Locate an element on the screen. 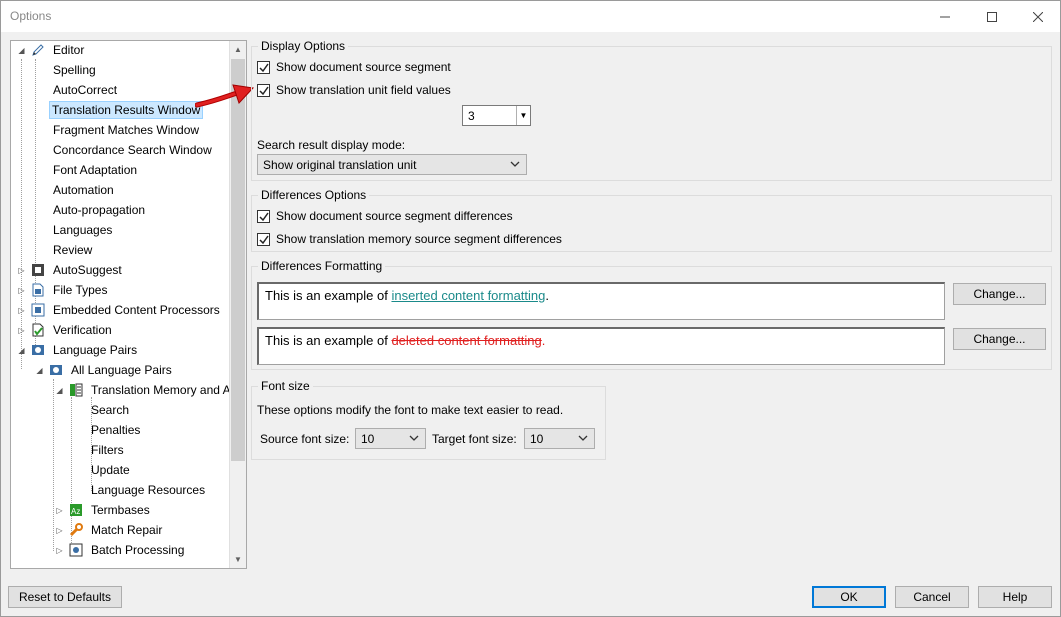 The width and height of the screenshot is (1061, 617). tree-scrollbar: ▲ ▼ is located at coordinates (237, 304).